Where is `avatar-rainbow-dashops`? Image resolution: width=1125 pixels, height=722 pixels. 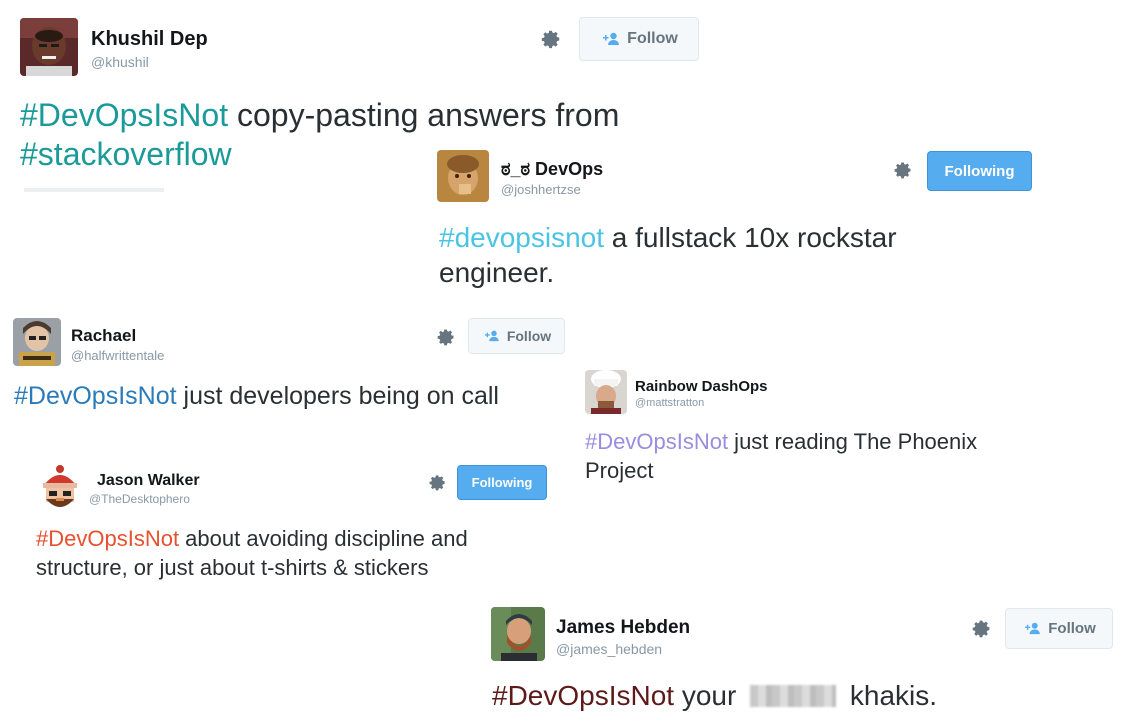 avatar-rainbow-dashops is located at coordinates (606, 392).